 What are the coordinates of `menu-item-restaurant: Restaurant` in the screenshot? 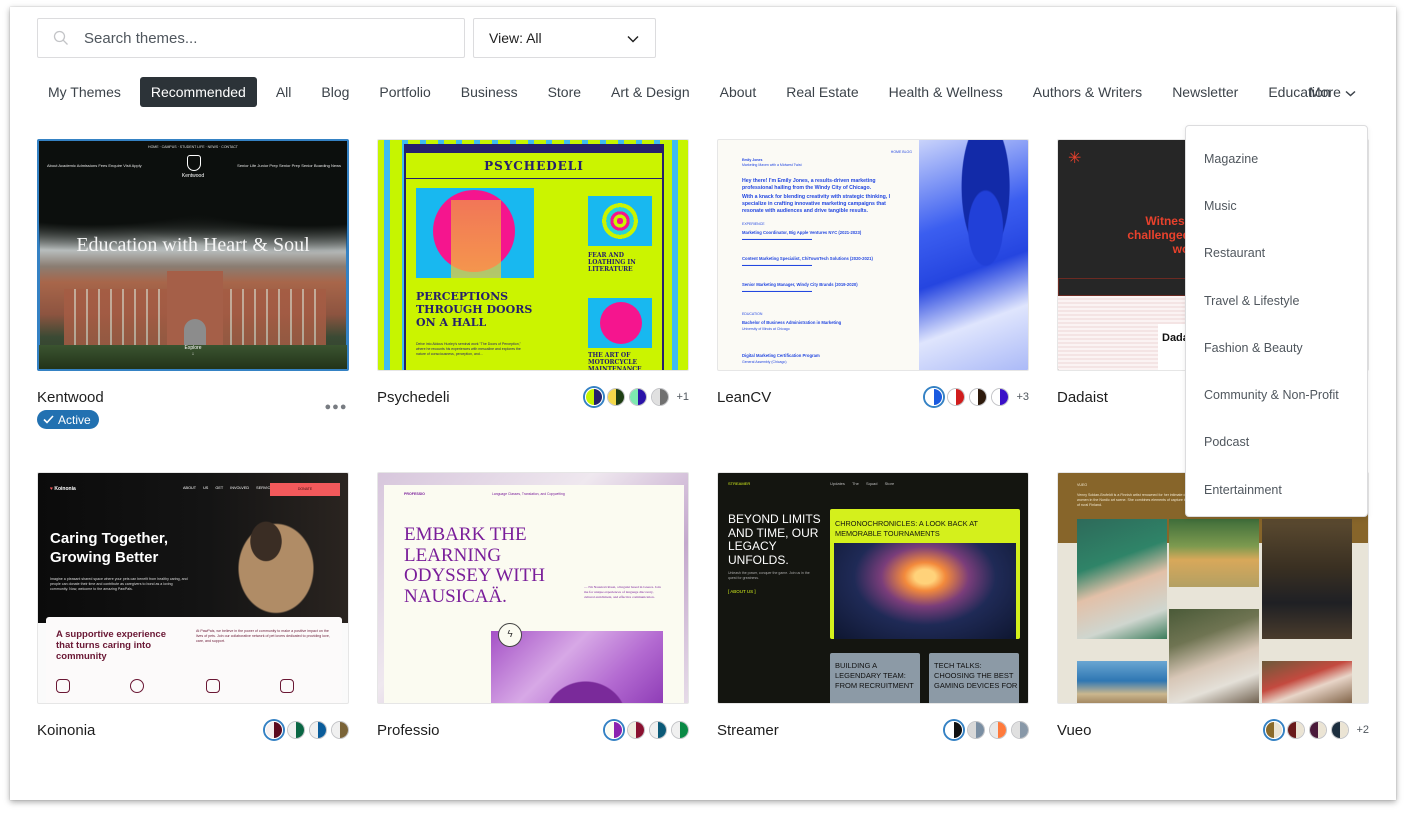 It's located at (1276, 258).